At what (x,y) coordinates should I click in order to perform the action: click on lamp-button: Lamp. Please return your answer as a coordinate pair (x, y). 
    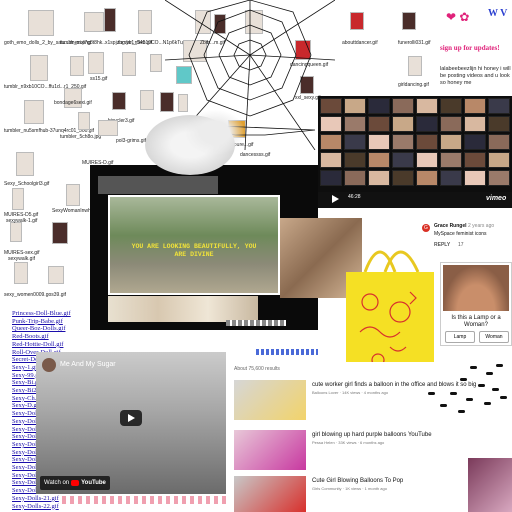
    Looking at the image, I should click on (460, 337).